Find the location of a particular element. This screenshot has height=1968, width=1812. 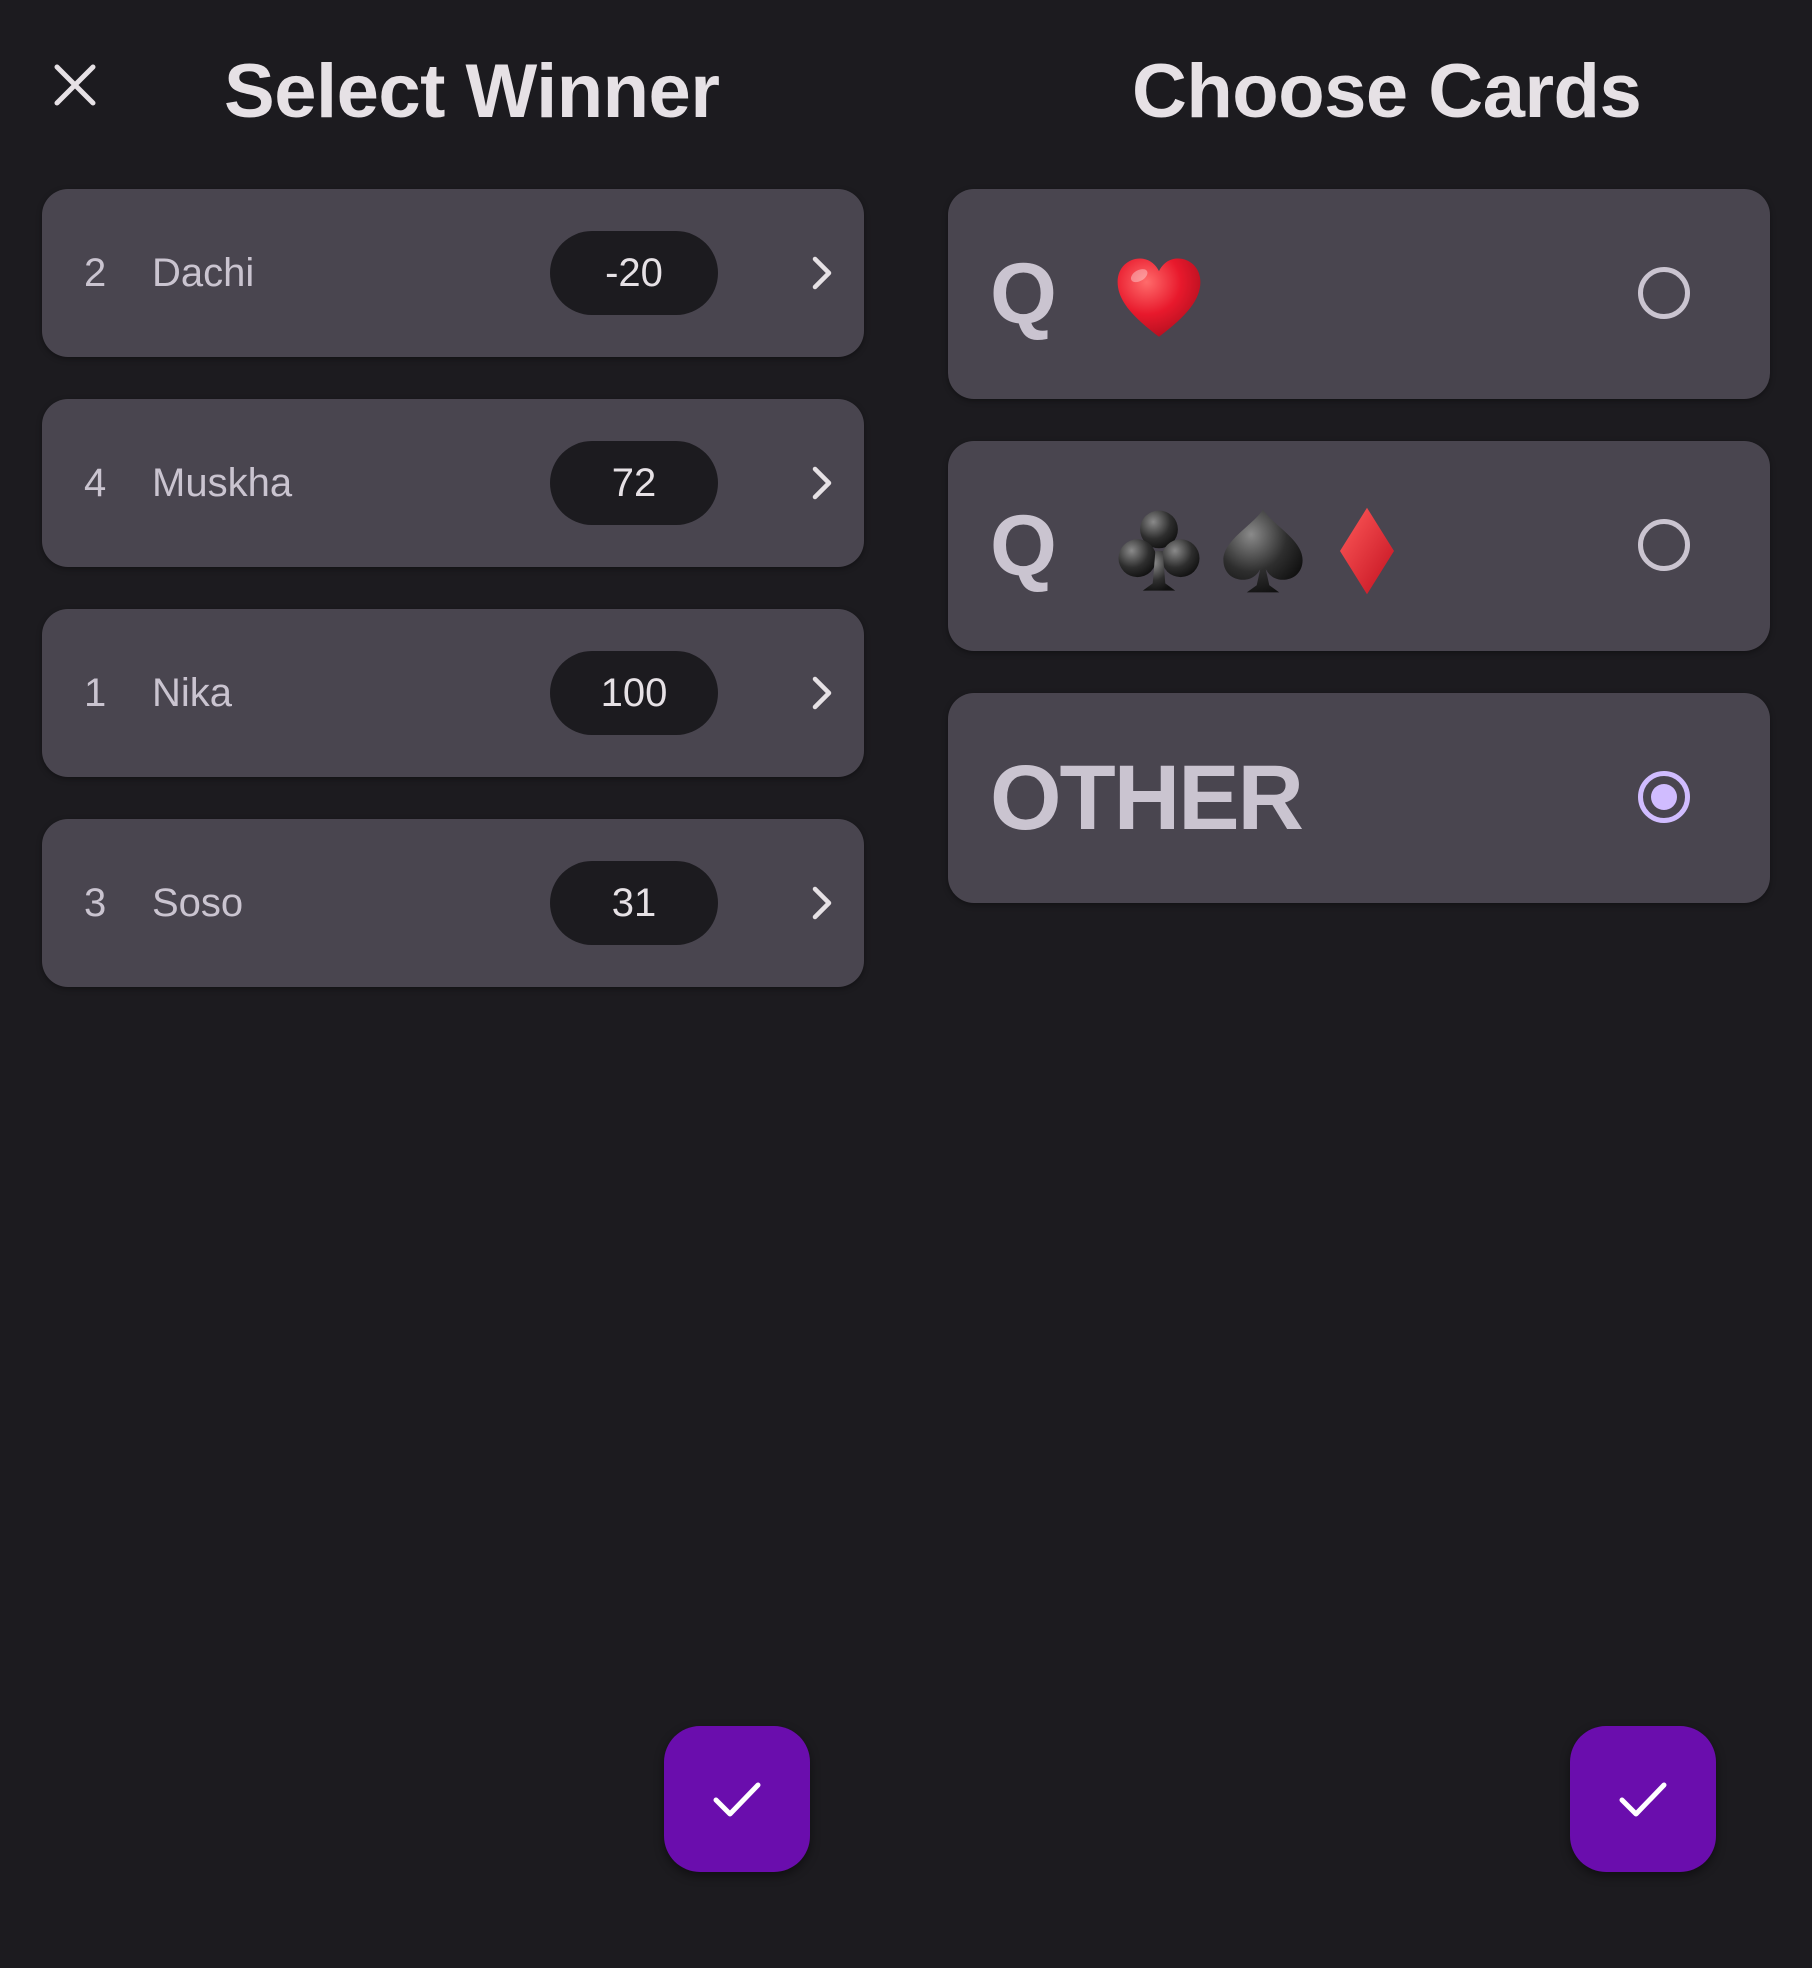

club-icon is located at coordinates (1159, 550).